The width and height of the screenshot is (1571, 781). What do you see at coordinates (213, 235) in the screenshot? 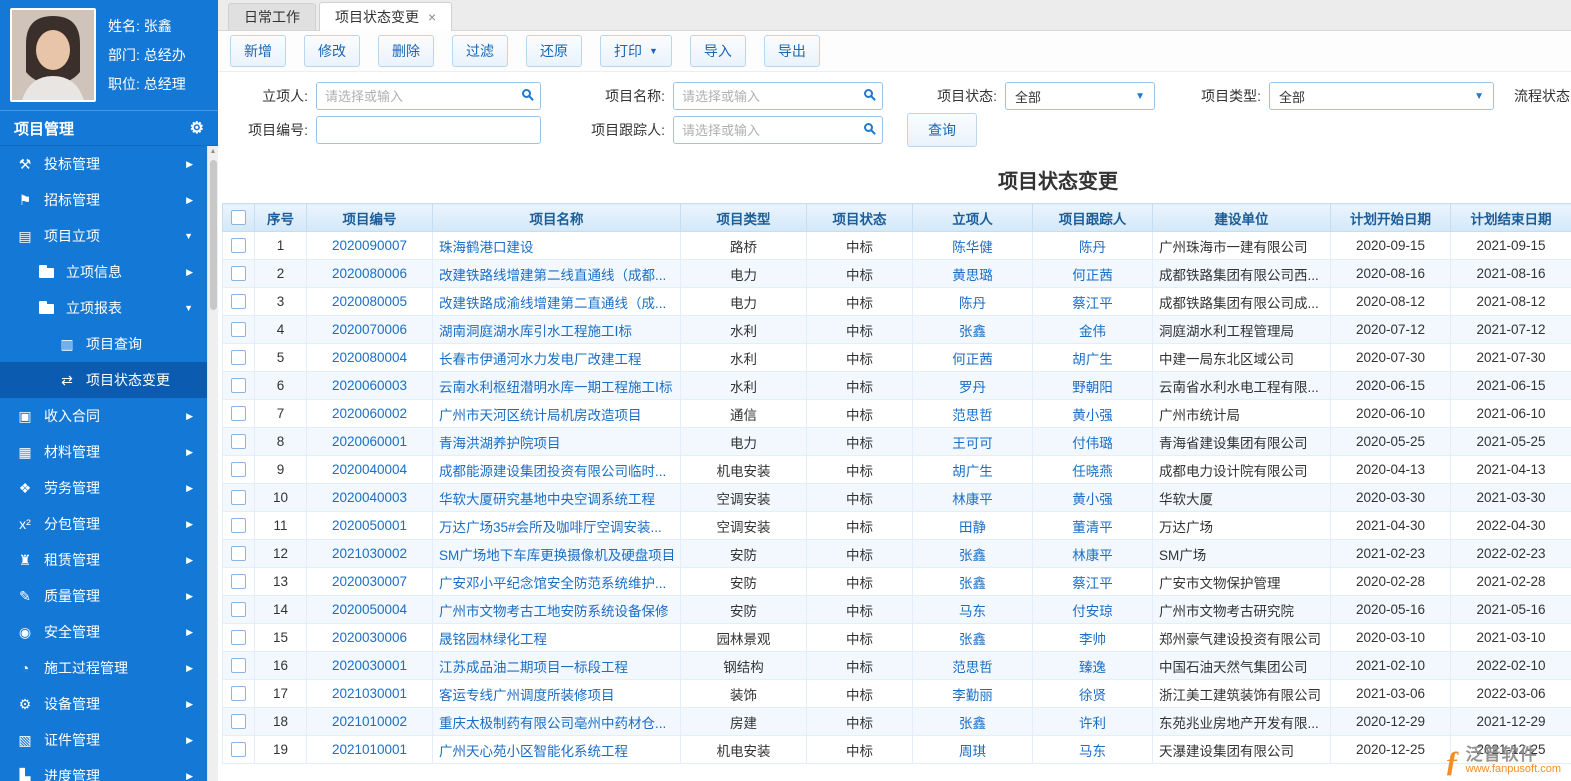
I see `scrollbar-thumb` at bounding box center [213, 235].